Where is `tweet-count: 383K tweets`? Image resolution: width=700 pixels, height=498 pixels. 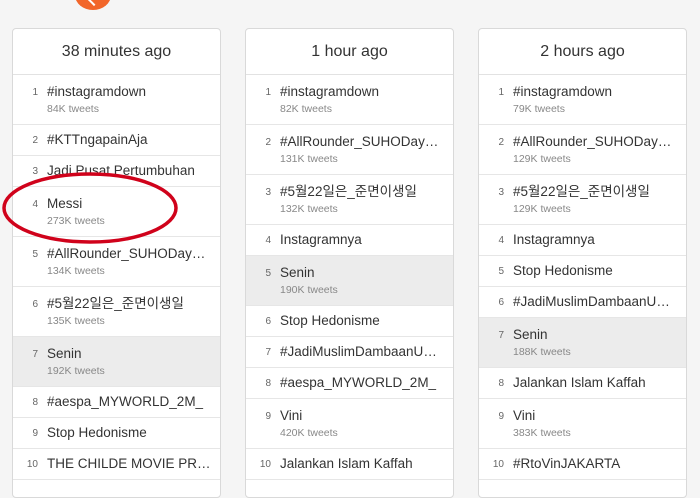 tweet-count: 383K tweets is located at coordinates (542, 433).